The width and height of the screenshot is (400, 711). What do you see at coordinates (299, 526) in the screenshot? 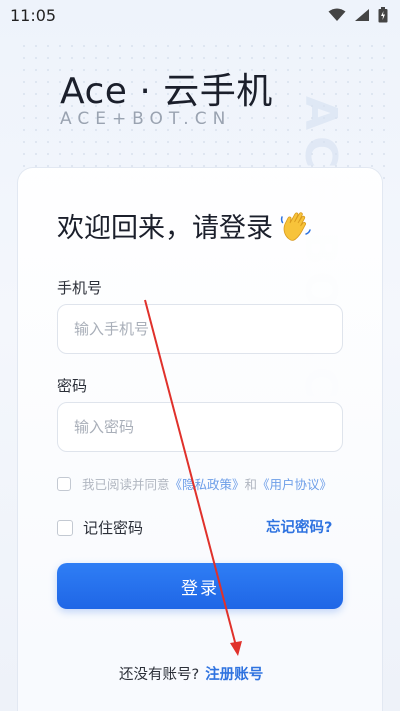
I see `forgot-password-link: 忘记密码?` at bounding box center [299, 526].